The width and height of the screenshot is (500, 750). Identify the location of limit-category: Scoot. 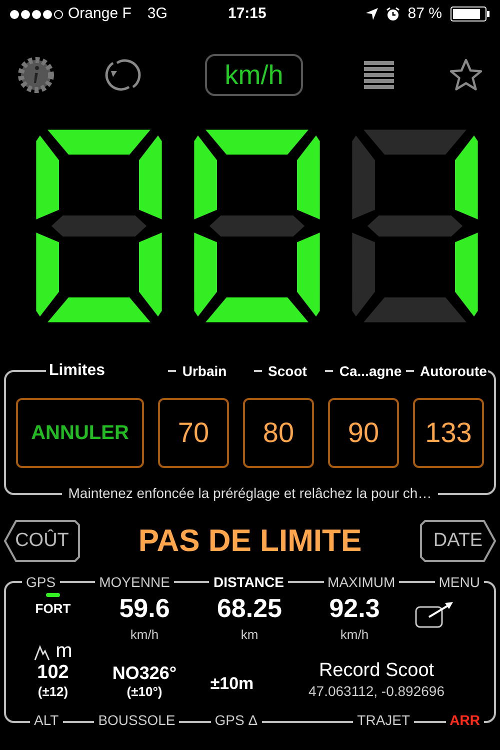
(287, 371).